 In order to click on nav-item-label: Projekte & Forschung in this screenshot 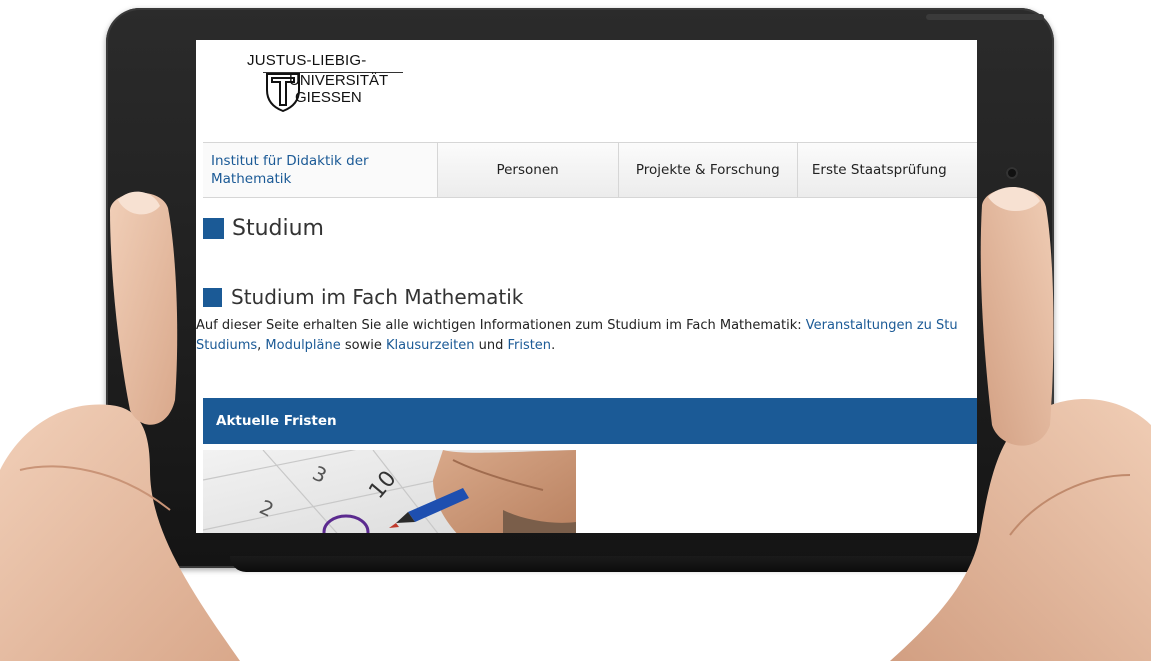, I will do `click(707, 170)`.